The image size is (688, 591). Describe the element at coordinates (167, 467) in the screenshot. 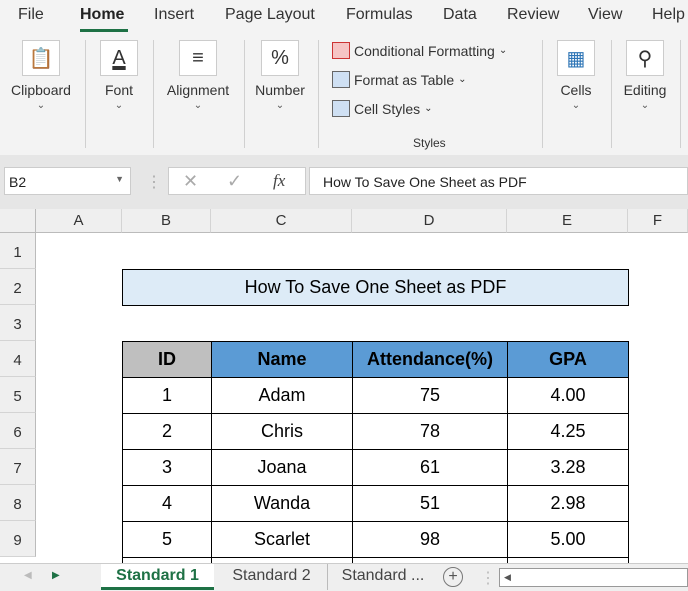

I see `table-cell: 3` at that location.